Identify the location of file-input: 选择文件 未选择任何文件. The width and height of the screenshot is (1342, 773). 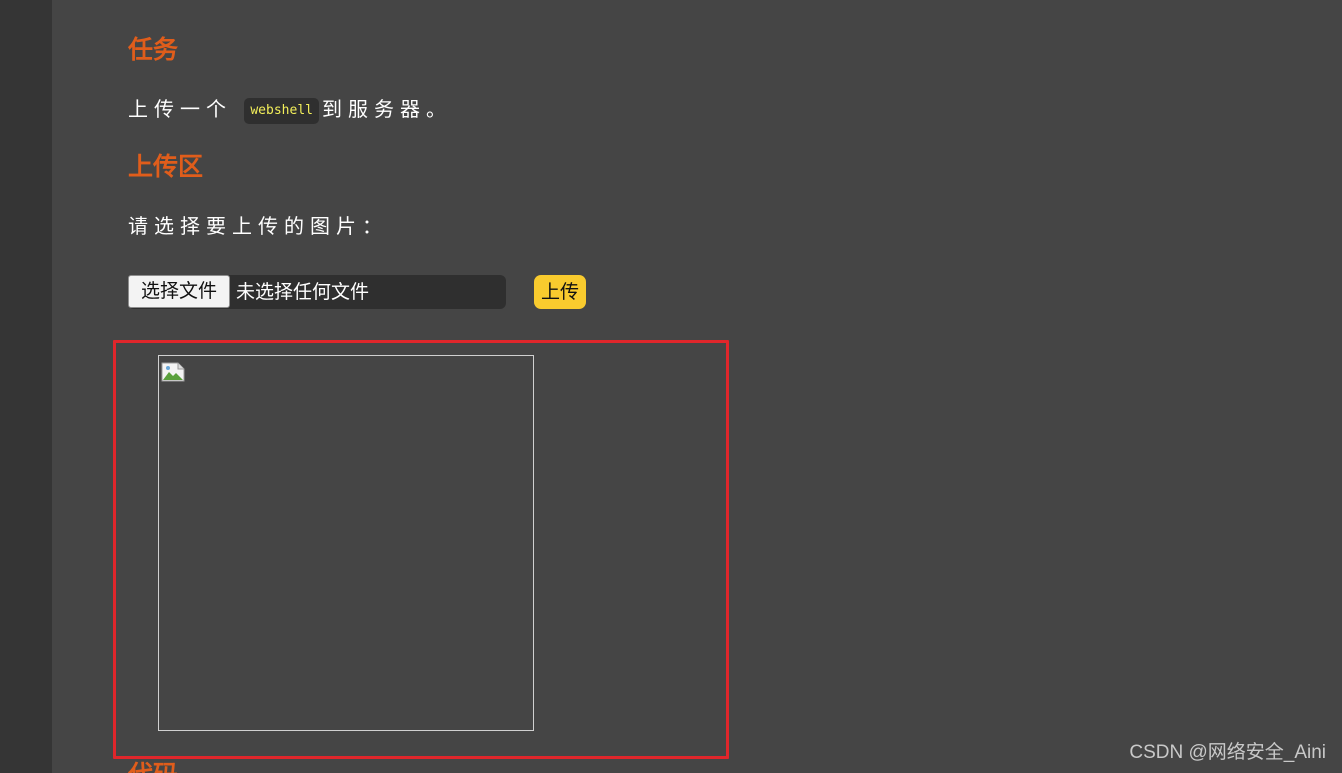
(317, 292).